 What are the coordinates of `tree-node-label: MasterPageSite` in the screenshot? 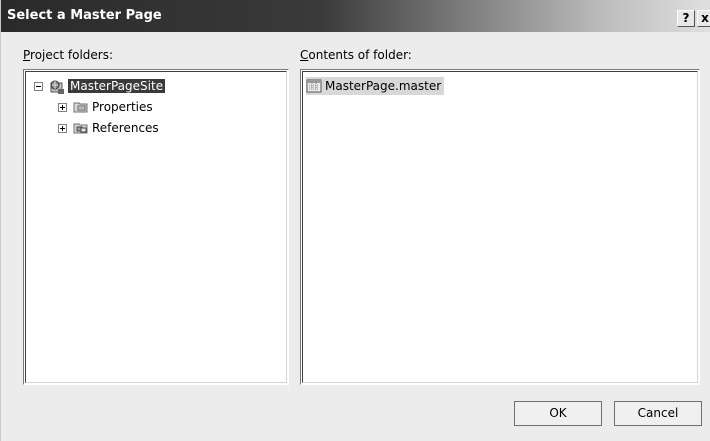 It's located at (117, 86).